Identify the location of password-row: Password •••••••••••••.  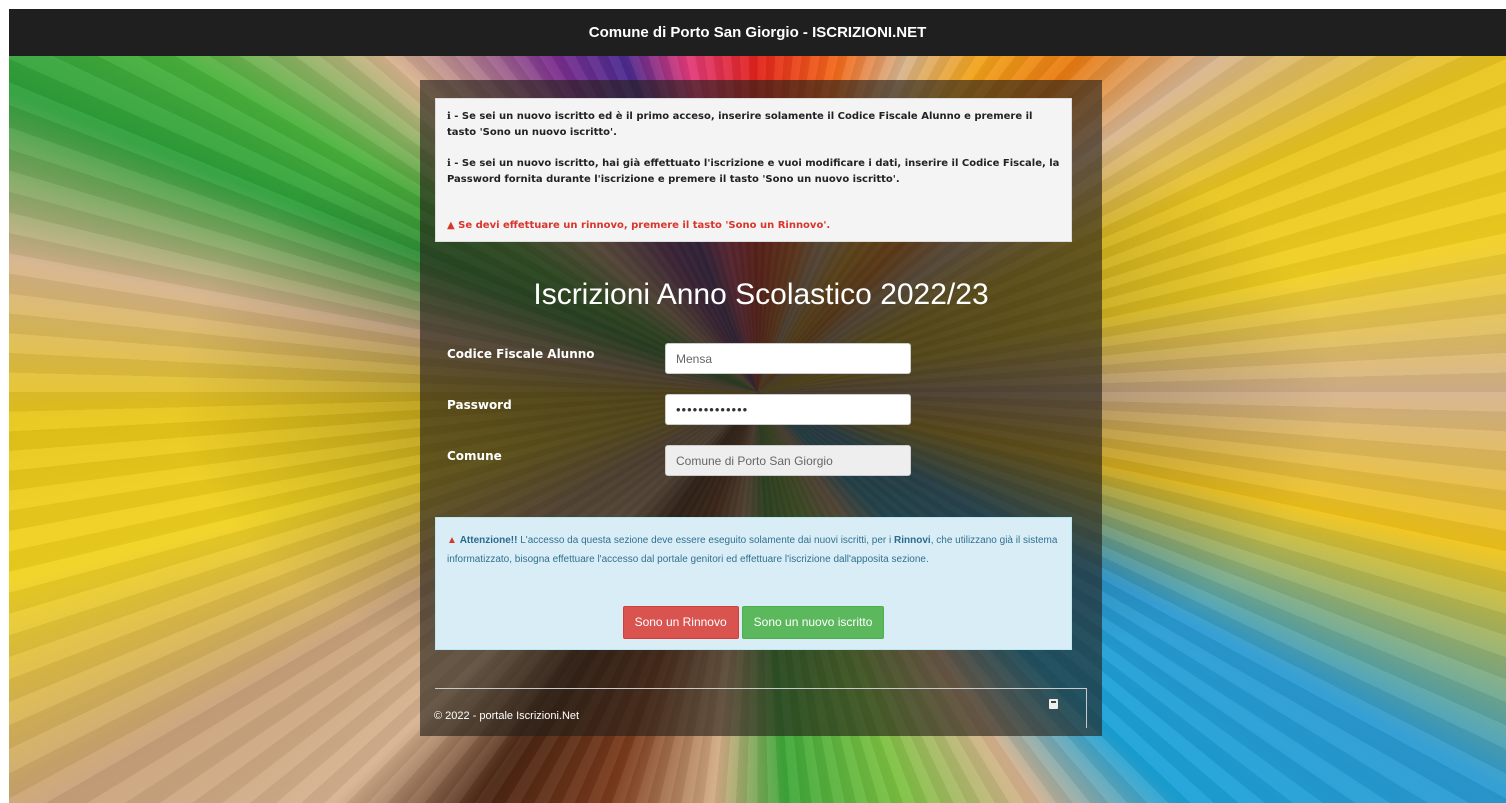
(762, 413).